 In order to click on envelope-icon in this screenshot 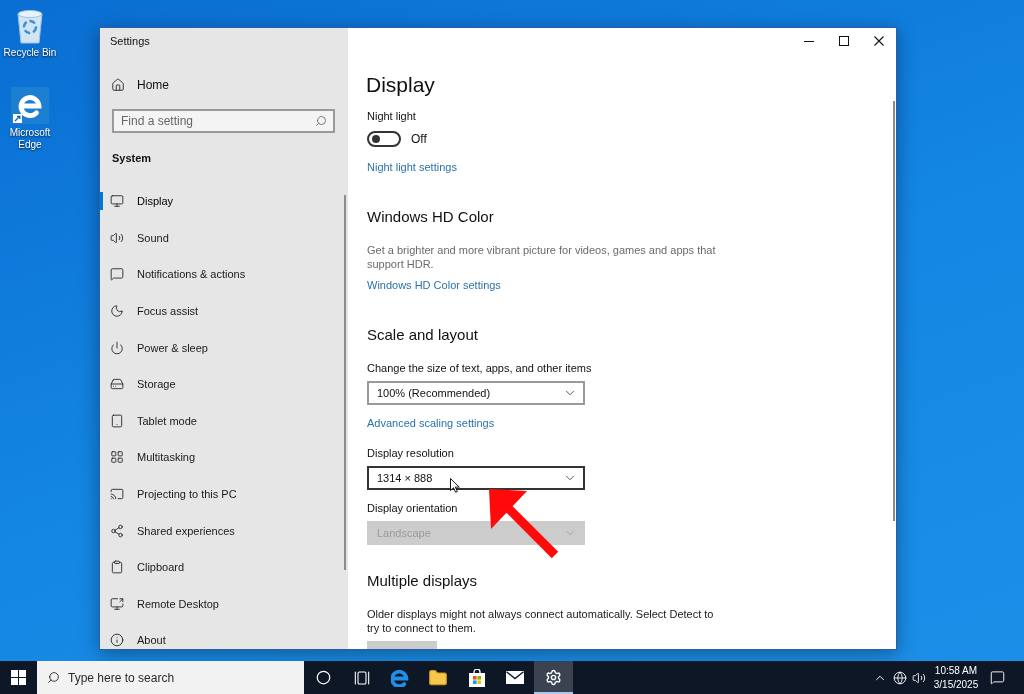, I will do `click(515, 677)`.